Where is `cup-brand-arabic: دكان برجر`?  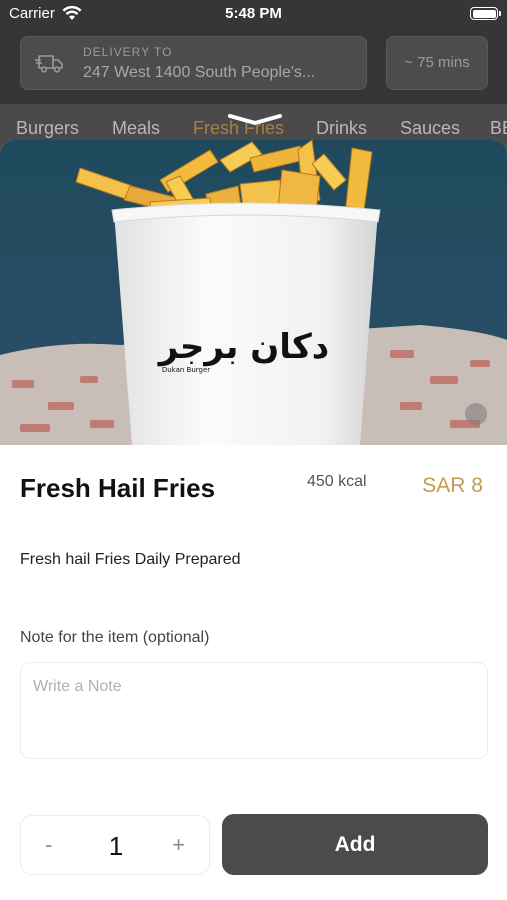
cup-brand-arabic: دكان برجر is located at coordinates (243, 347).